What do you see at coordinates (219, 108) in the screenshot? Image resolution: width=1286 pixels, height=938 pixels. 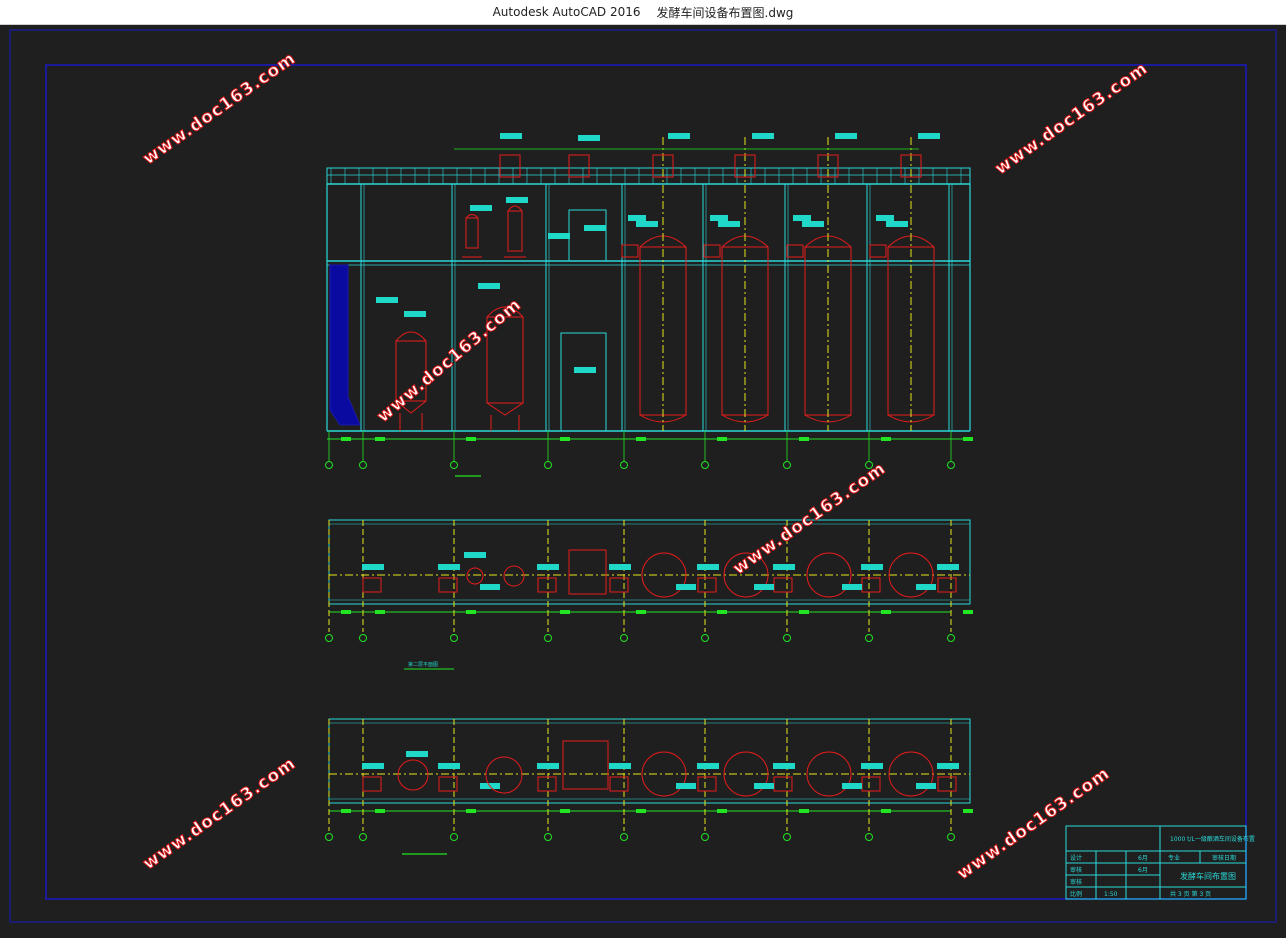 I see `watermark-1: www.doc163.com` at bounding box center [219, 108].